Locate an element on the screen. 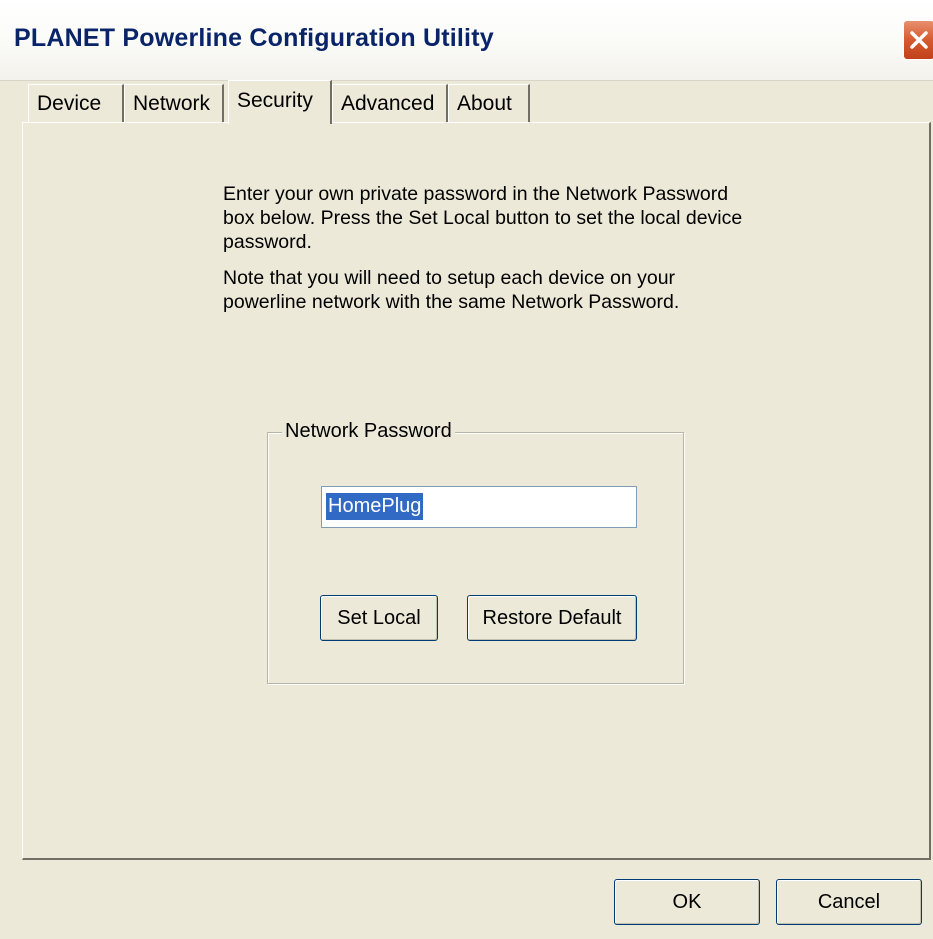 This screenshot has width=933, height=939. tab-about: About is located at coordinates (489, 103).